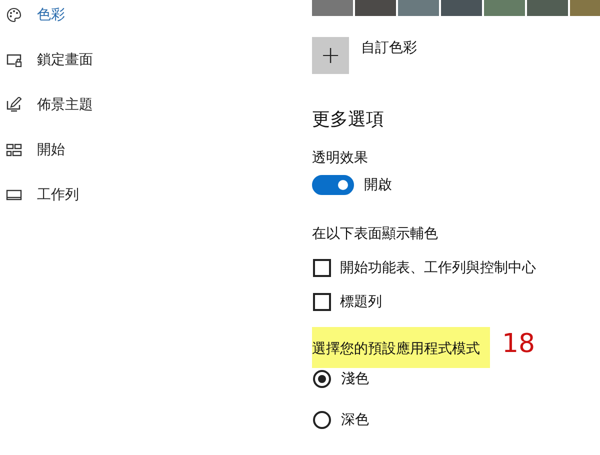 The width and height of the screenshot is (600, 455). I want to click on palette-icon, so click(14, 15).